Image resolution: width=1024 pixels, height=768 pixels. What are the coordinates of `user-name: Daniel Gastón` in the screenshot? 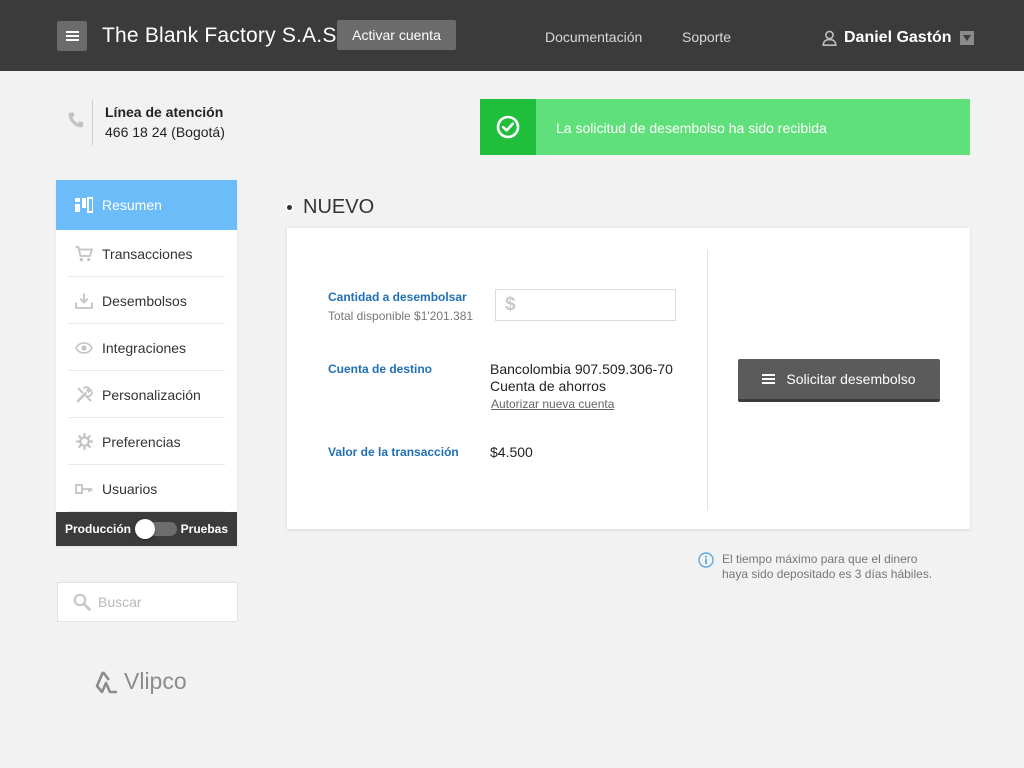 It's located at (898, 37).